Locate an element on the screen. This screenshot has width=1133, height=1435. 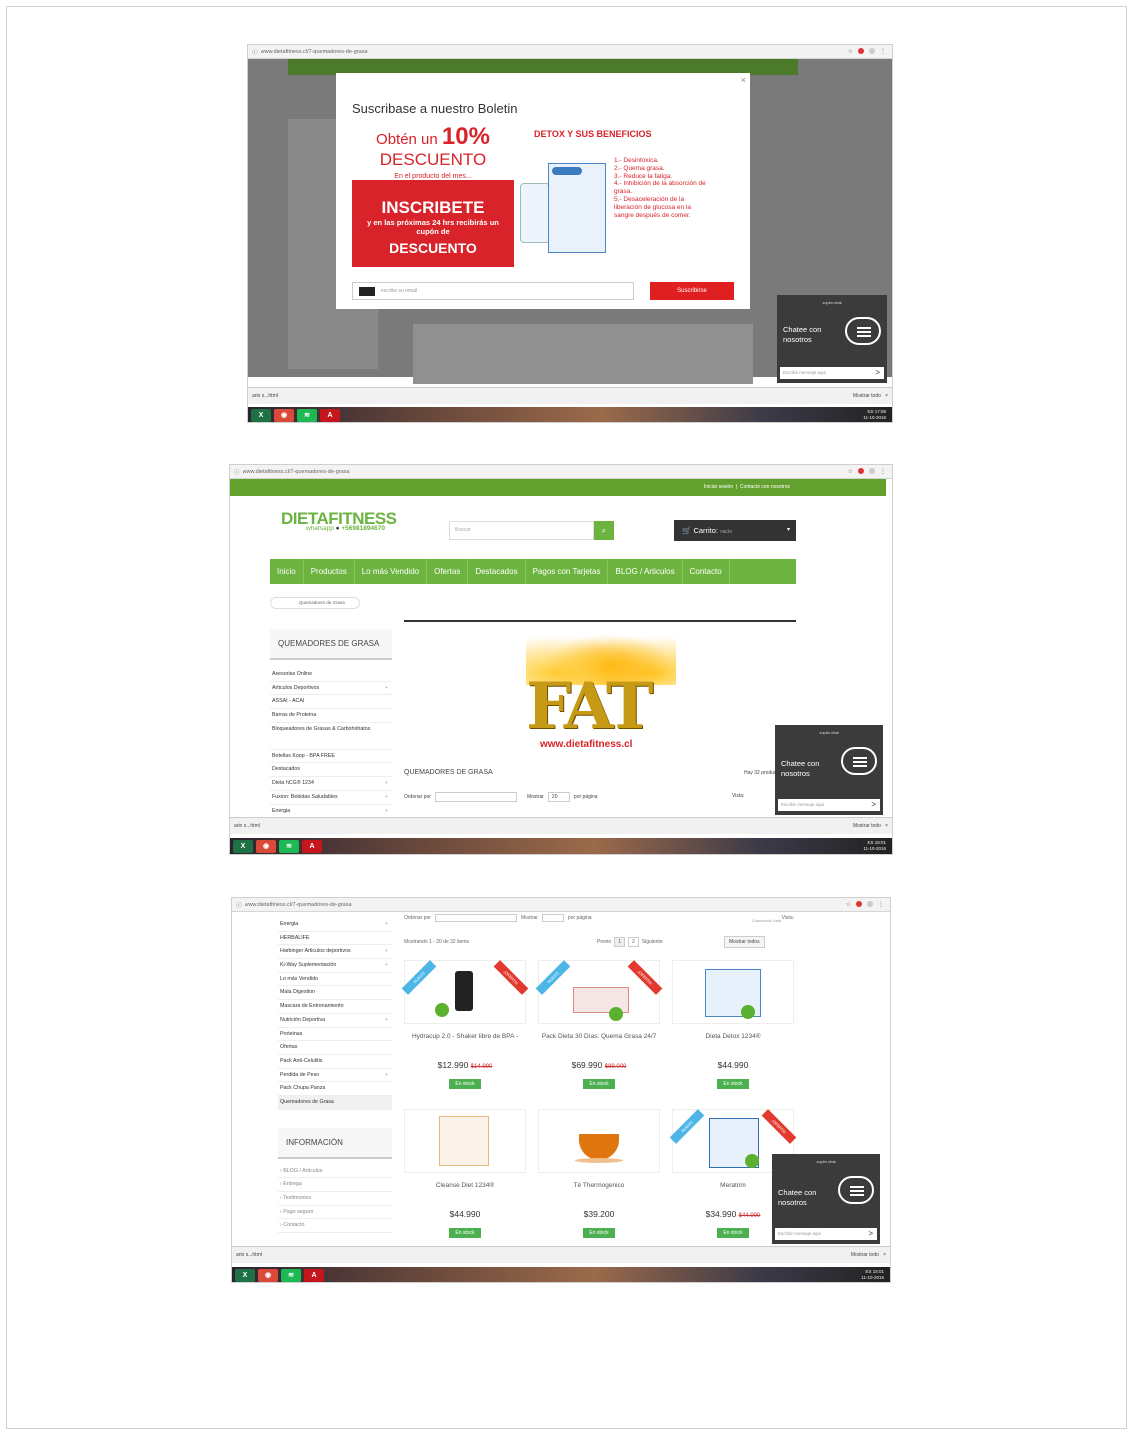
sidebar-item: Pack Chupa Panza is located at coordinates (335, 1089).